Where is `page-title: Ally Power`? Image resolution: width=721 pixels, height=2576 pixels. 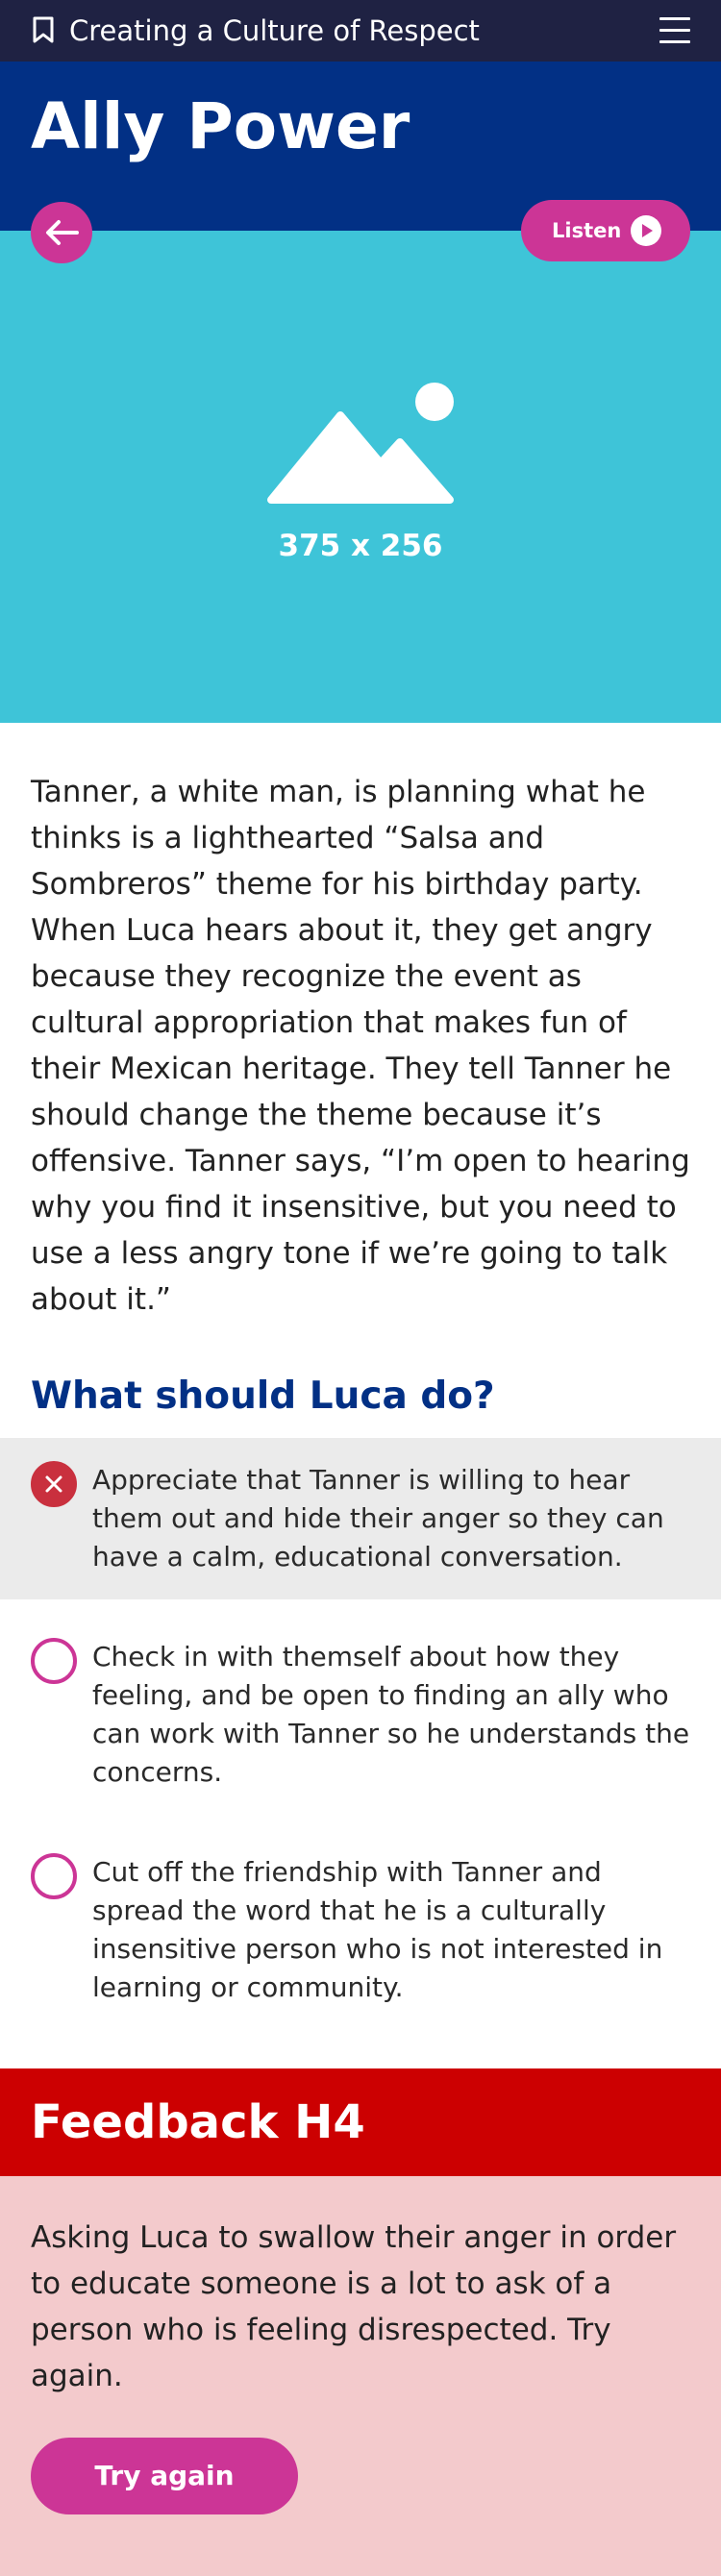
page-title: Ally Power is located at coordinates (220, 126).